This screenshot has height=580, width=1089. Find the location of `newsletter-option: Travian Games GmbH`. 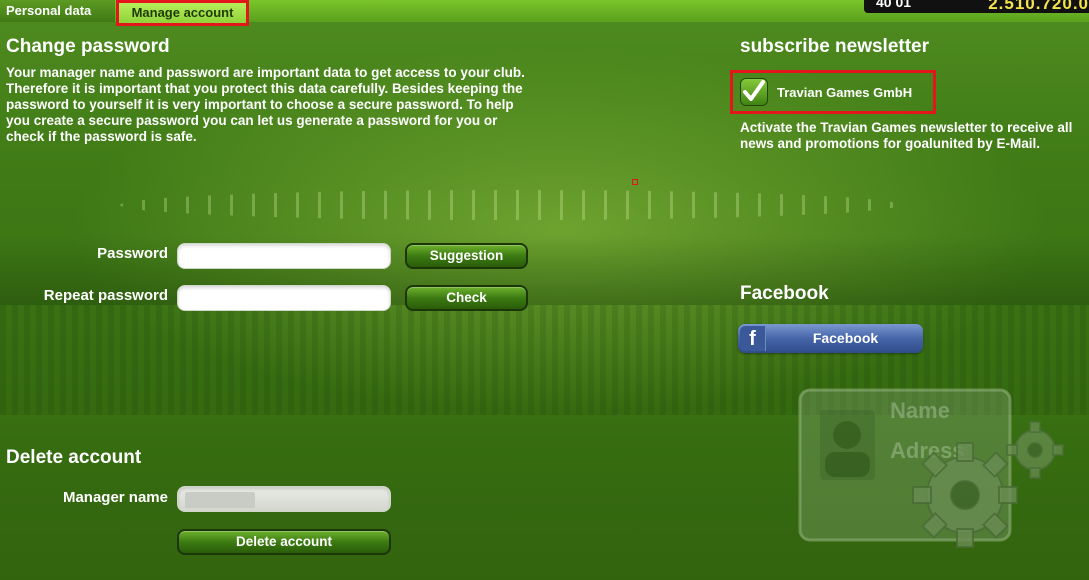

newsletter-option: Travian Games GmbH is located at coordinates (833, 92).